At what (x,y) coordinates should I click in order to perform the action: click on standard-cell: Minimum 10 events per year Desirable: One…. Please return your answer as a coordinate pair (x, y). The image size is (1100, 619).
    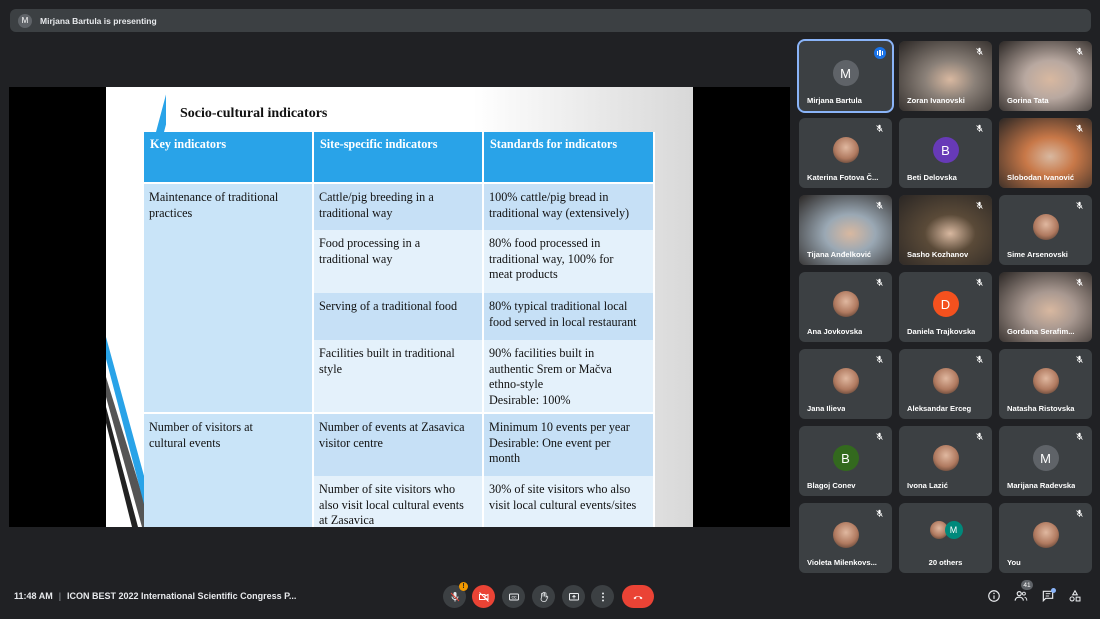
    Looking at the image, I should click on (569, 444).